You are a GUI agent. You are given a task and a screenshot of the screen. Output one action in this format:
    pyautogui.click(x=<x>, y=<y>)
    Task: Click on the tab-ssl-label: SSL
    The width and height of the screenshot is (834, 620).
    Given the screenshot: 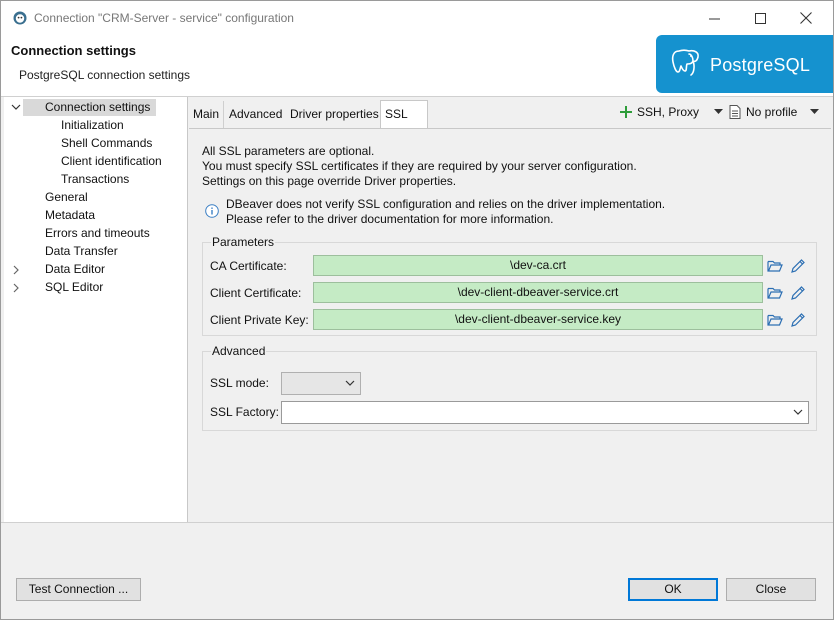 What is the action you would take?
    pyautogui.click(x=396, y=114)
    